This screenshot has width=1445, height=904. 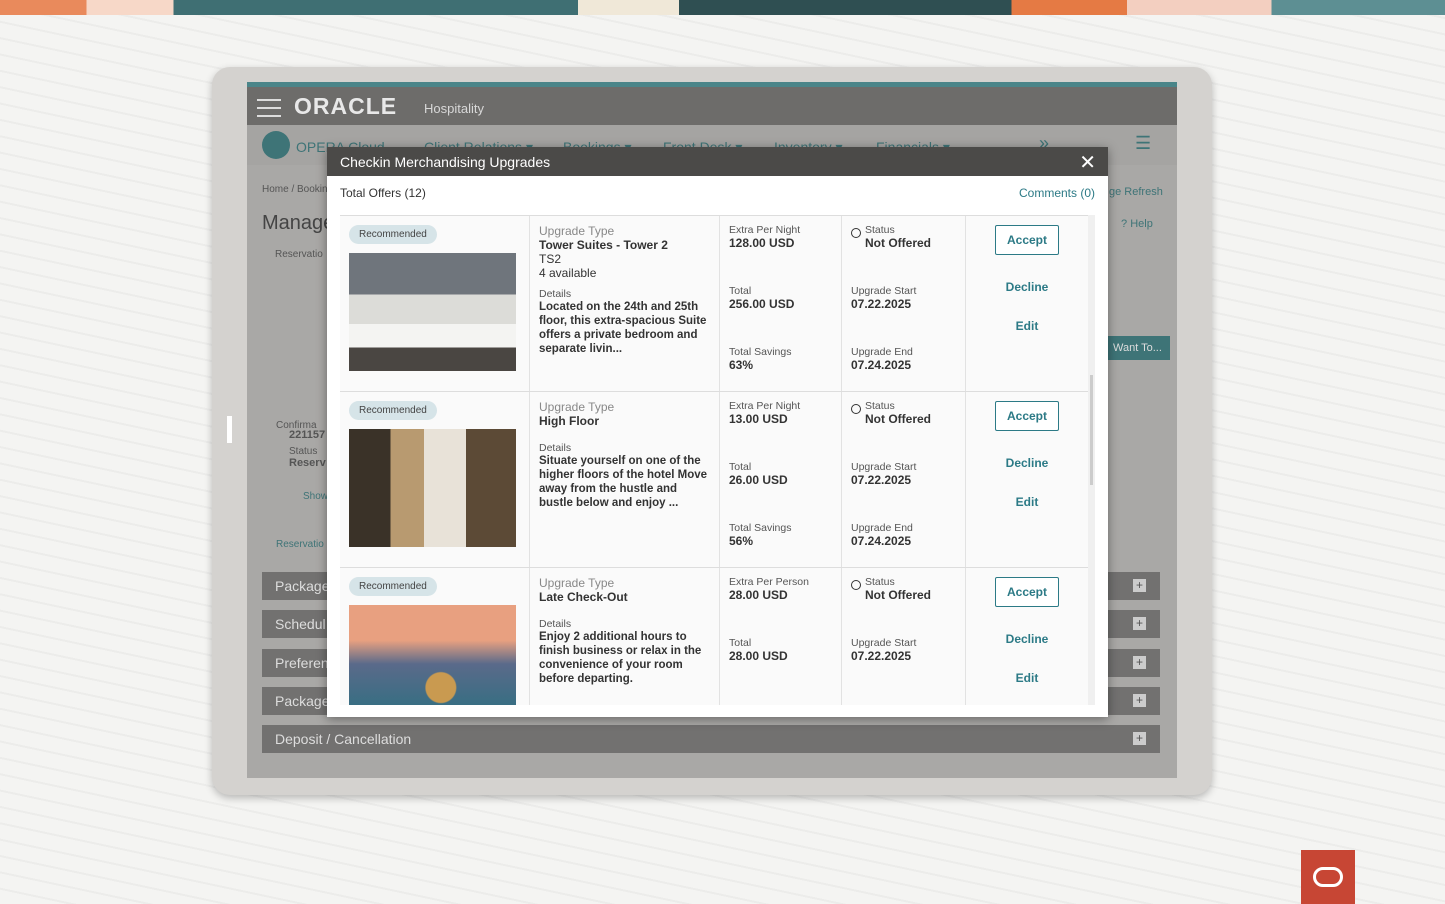 I want to click on comments-link: Comments (0), so click(x=1057, y=193).